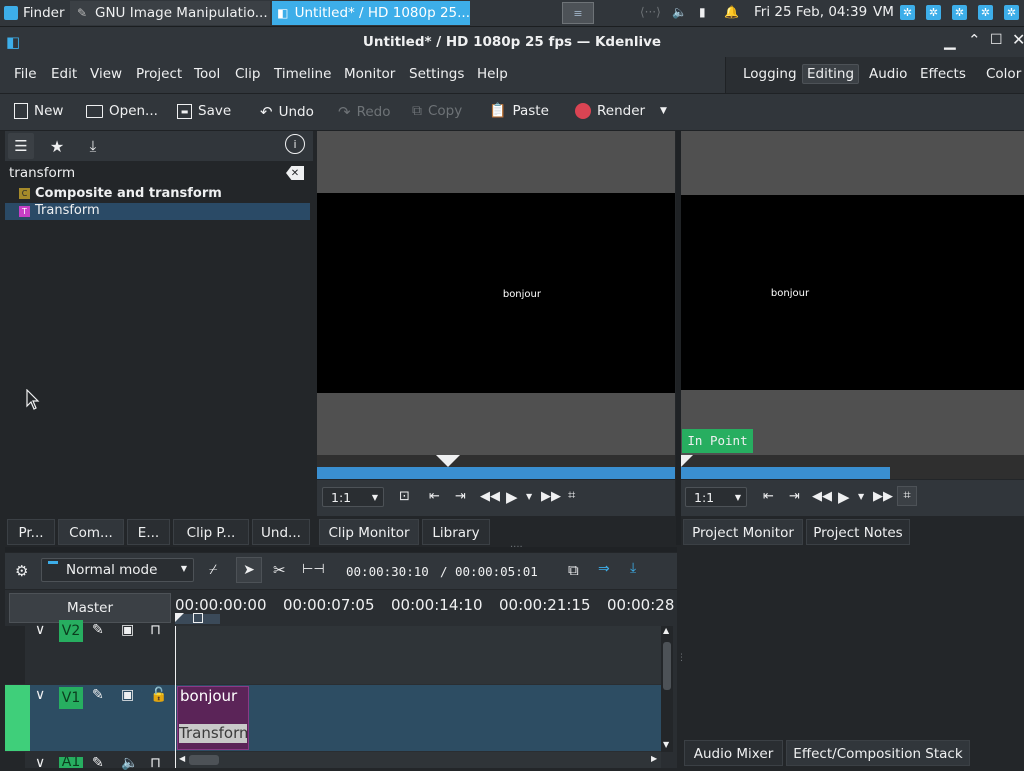 This screenshot has height=771, width=1024. Describe the element at coordinates (551, 496) in the screenshot. I see `fast-forward-icon: ▶▶` at that location.